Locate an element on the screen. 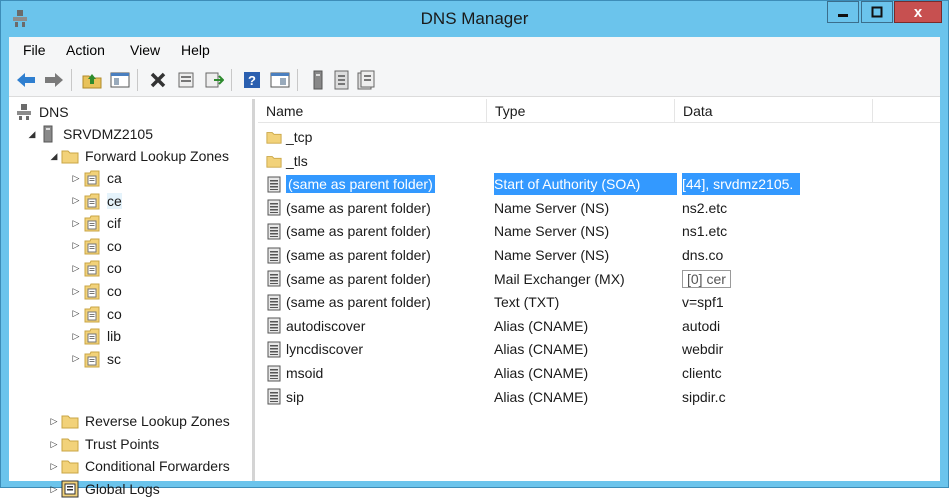 The width and height of the screenshot is (949, 500). tree-node-server: ◢ SRVDMZ2105 is located at coordinates (89, 134).